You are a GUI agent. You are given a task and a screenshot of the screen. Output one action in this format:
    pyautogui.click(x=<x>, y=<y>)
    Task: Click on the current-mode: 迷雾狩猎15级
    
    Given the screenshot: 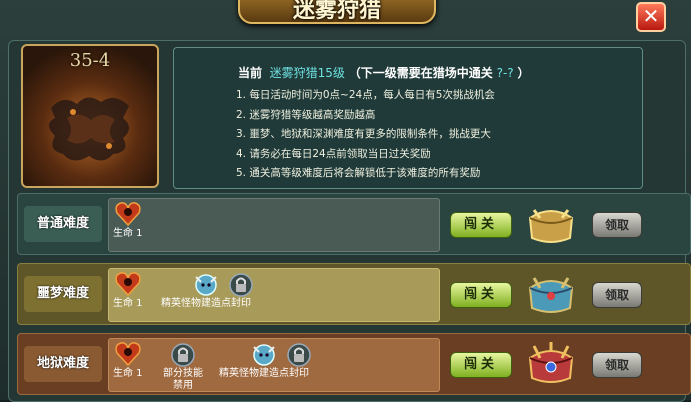 What is the action you would take?
    pyautogui.click(x=307, y=73)
    